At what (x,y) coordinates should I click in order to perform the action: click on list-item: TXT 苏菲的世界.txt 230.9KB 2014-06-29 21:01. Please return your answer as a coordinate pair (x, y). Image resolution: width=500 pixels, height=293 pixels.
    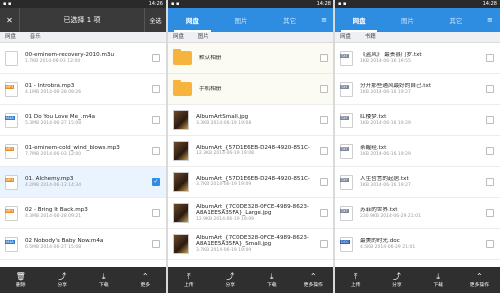
    Looking at the image, I should click on (417, 213).